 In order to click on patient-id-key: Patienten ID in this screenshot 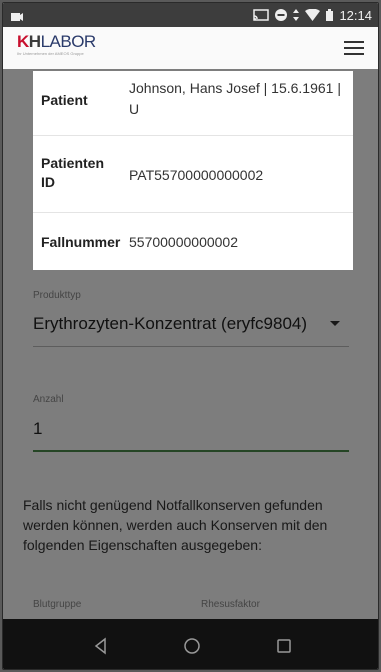, I will do `click(73, 172)`.